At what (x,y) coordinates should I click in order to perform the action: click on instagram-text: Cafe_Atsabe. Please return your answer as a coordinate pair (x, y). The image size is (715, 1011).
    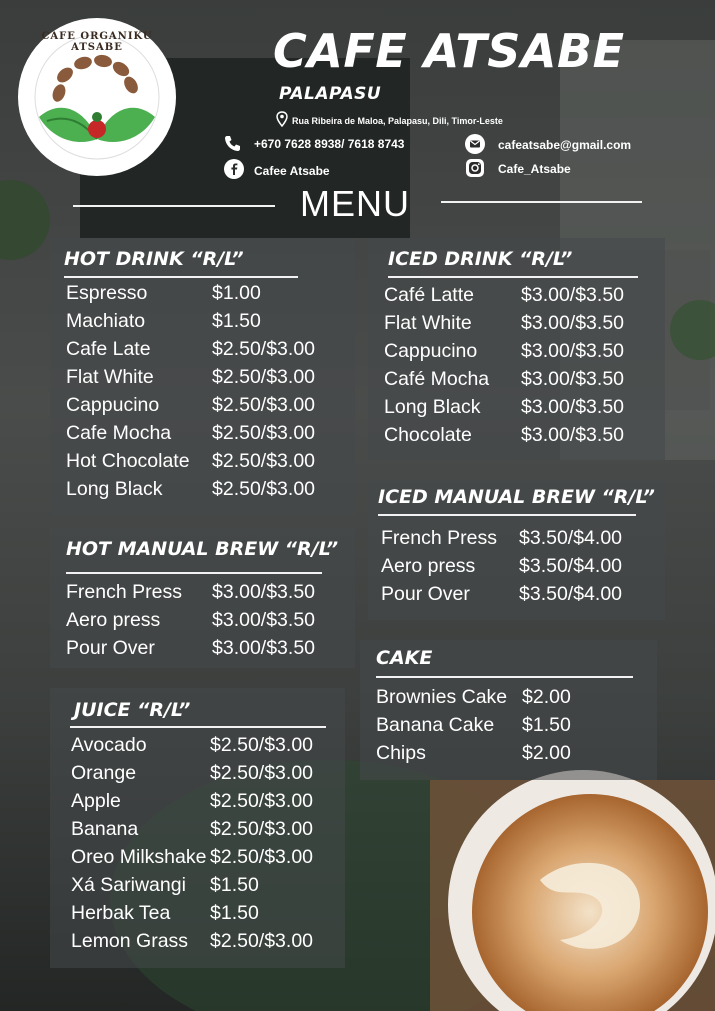
    Looking at the image, I should click on (534, 169).